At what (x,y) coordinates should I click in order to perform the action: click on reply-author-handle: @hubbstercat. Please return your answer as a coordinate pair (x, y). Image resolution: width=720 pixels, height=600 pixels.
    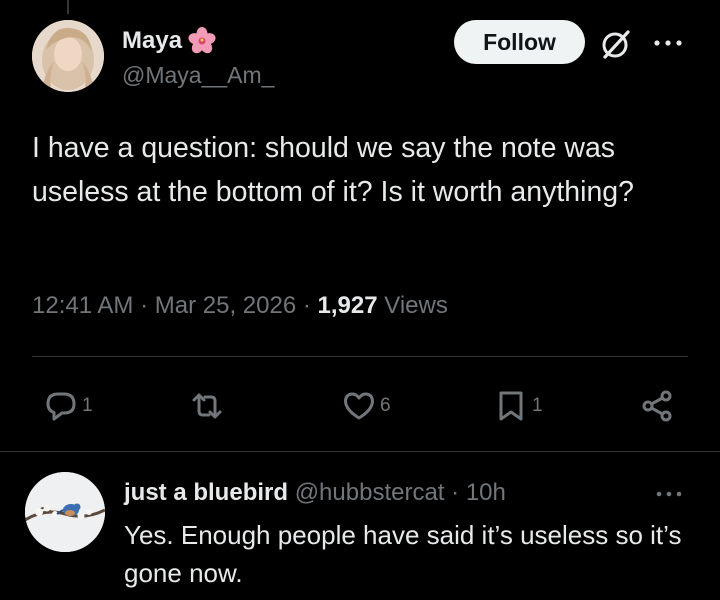
    Looking at the image, I should click on (370, 492).